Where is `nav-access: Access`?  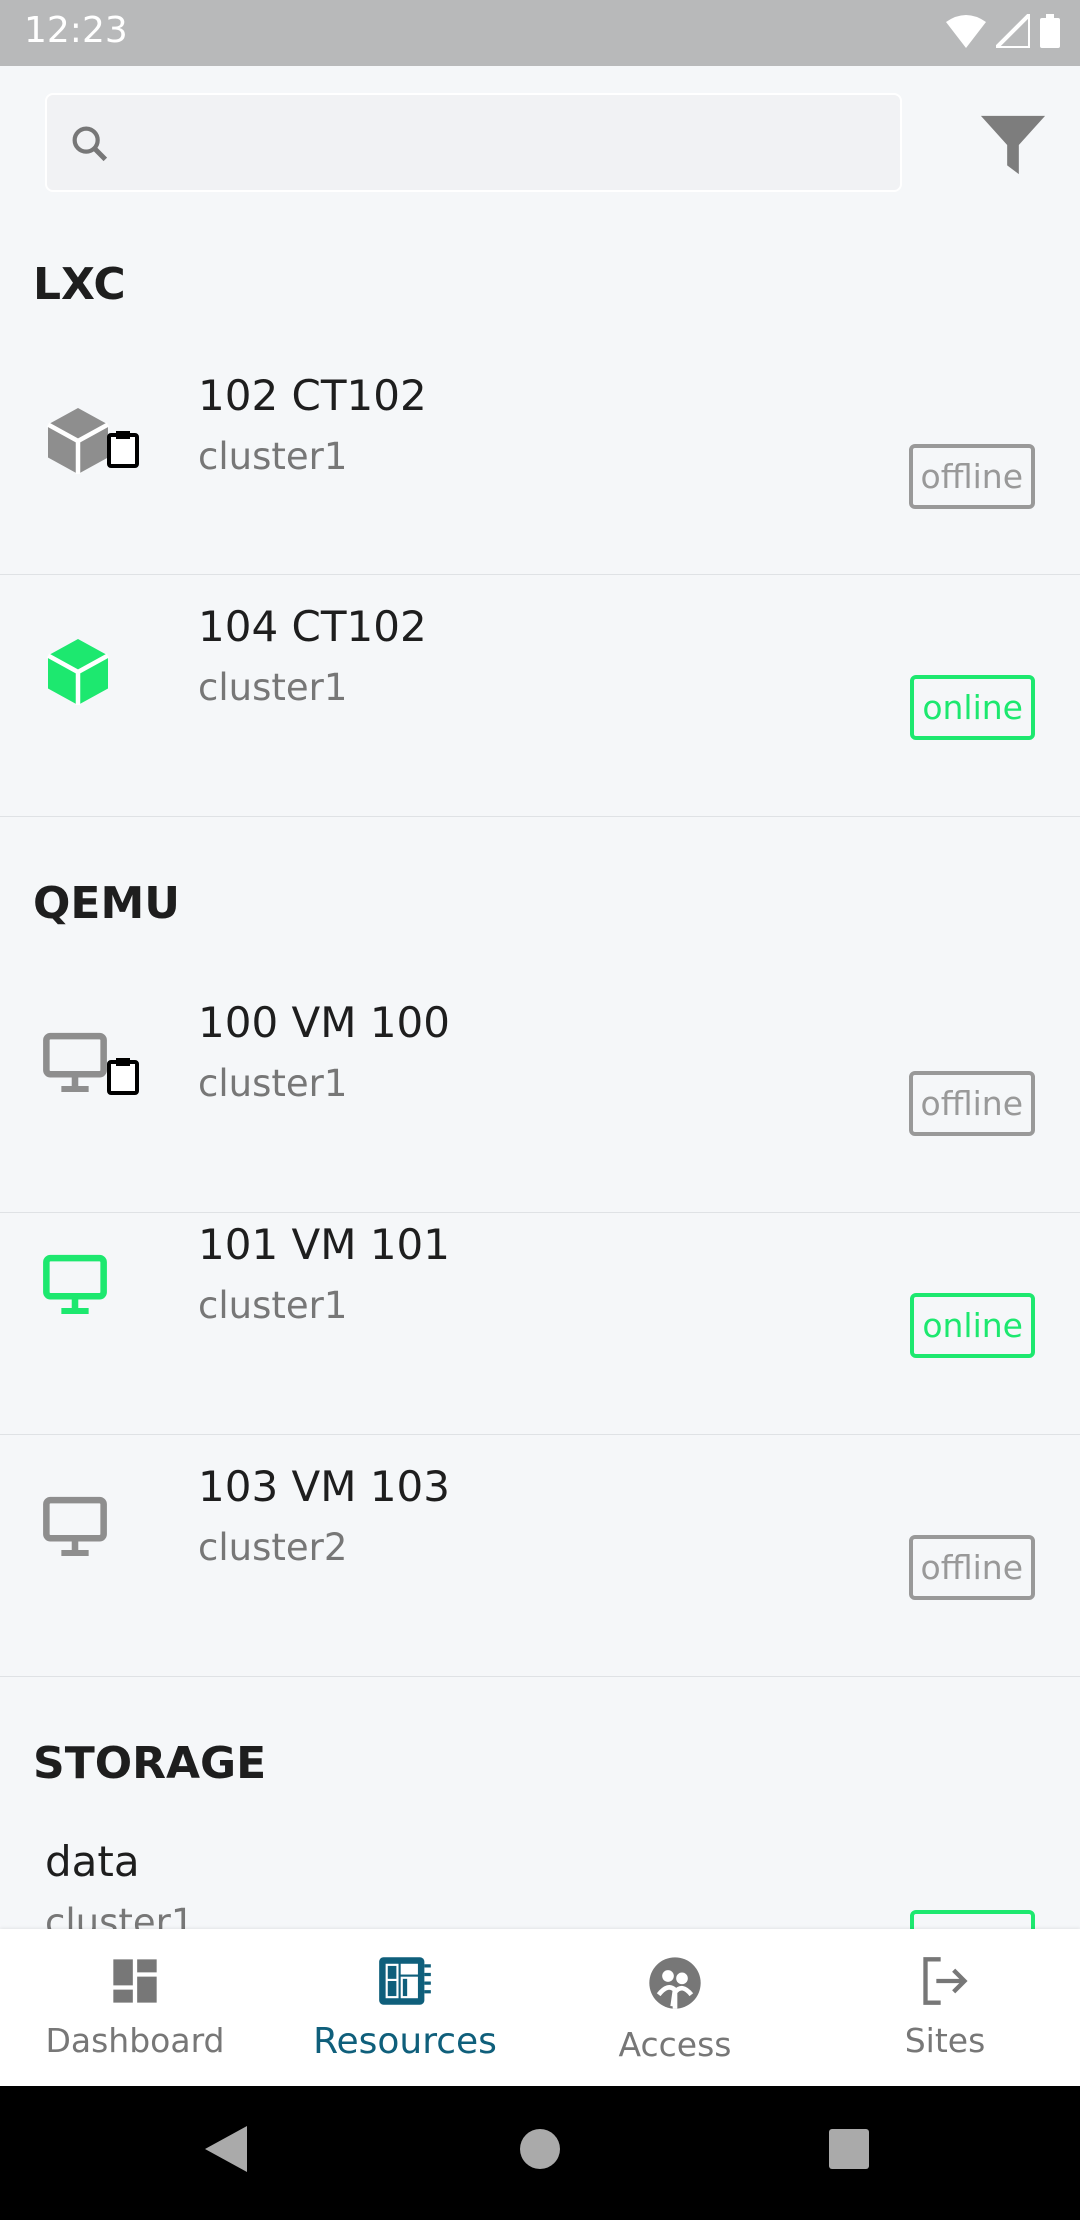
nav-access: Access is located at coordinates (675, 2007).